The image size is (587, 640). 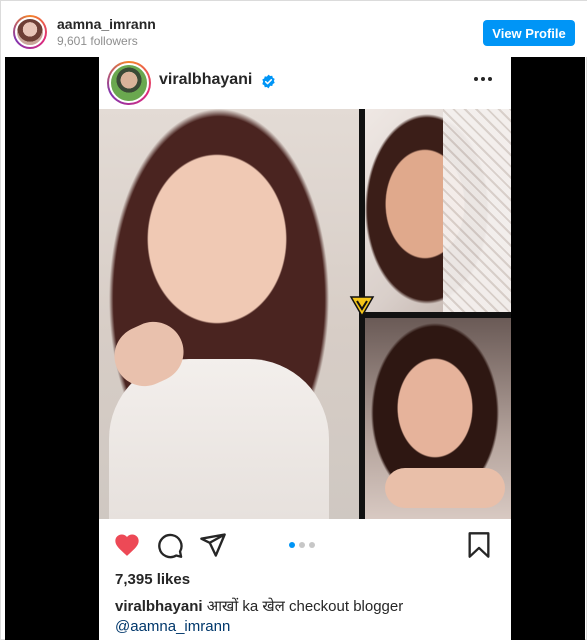 What do you see at coordinates (159, 606) in the screenshot?
I see `caption-username: viralbhayani` at bounding box center [159, 606].